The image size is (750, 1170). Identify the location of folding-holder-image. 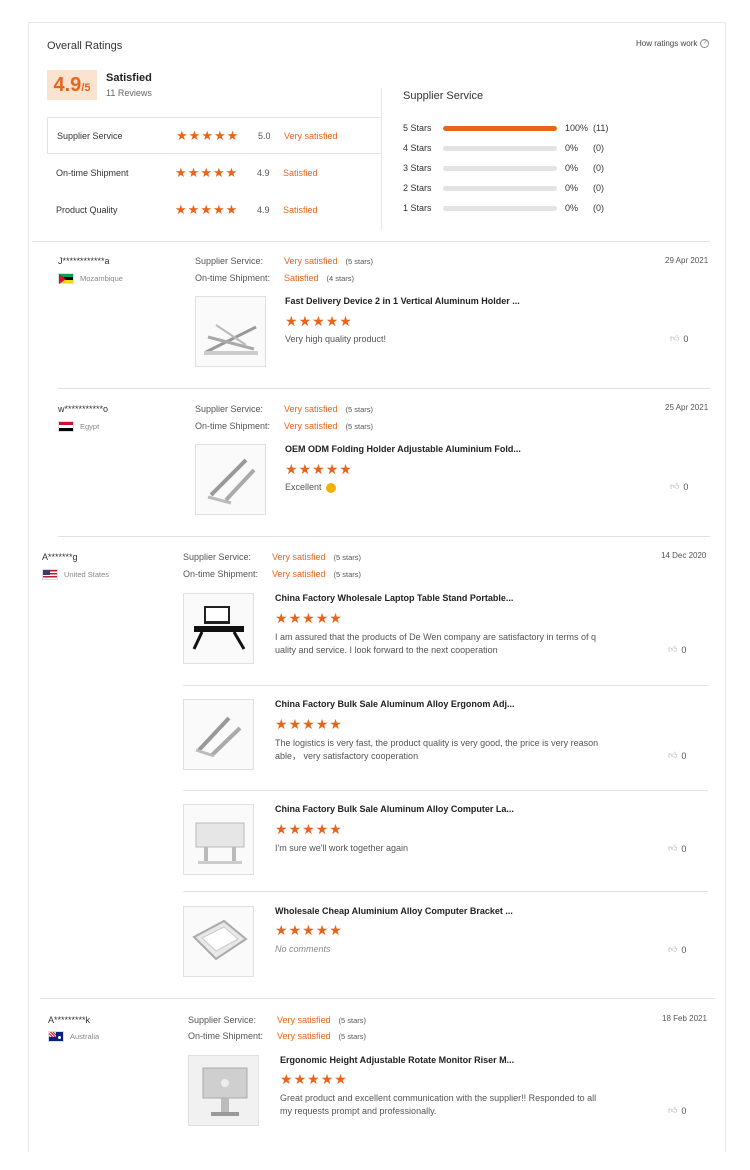
(231, 480).